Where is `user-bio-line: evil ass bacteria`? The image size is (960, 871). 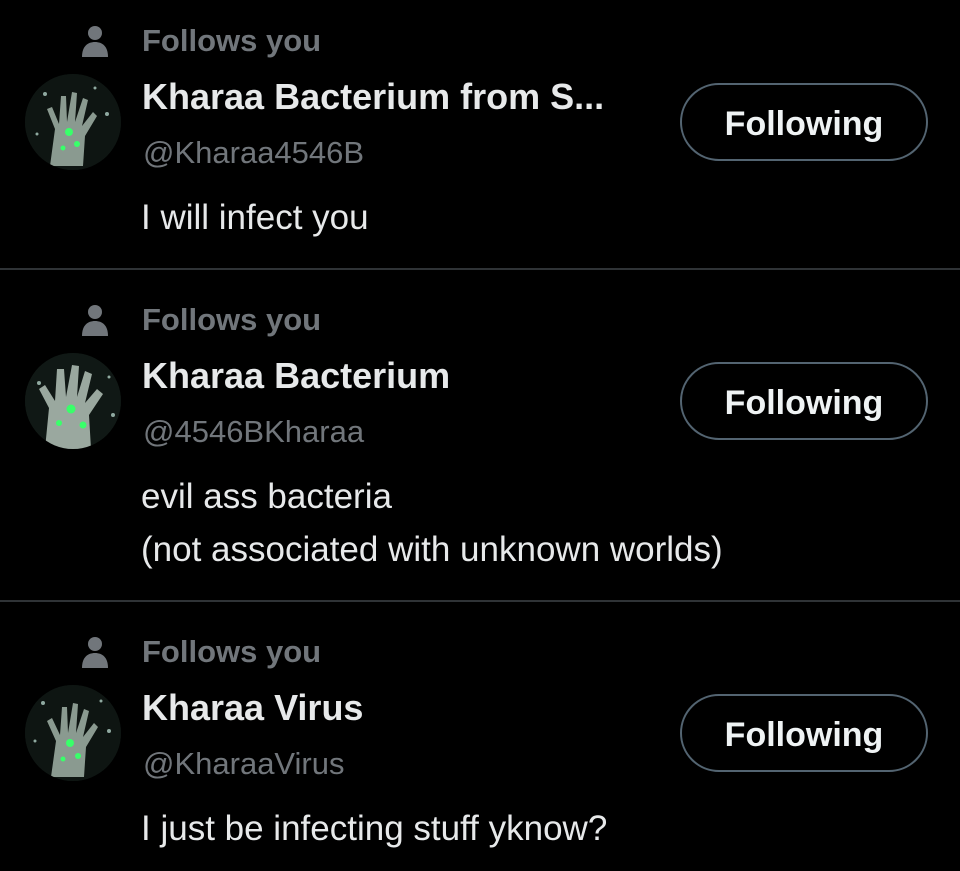
user-bio-line: evil ass bacteria is located at coordinates (266, 496).